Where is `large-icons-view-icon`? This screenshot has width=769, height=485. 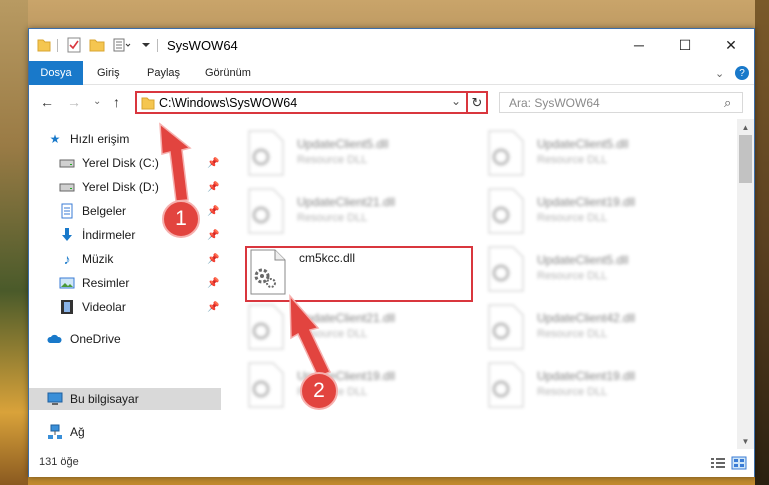
large-icons-view-icon is located at coordinates (739, 463).